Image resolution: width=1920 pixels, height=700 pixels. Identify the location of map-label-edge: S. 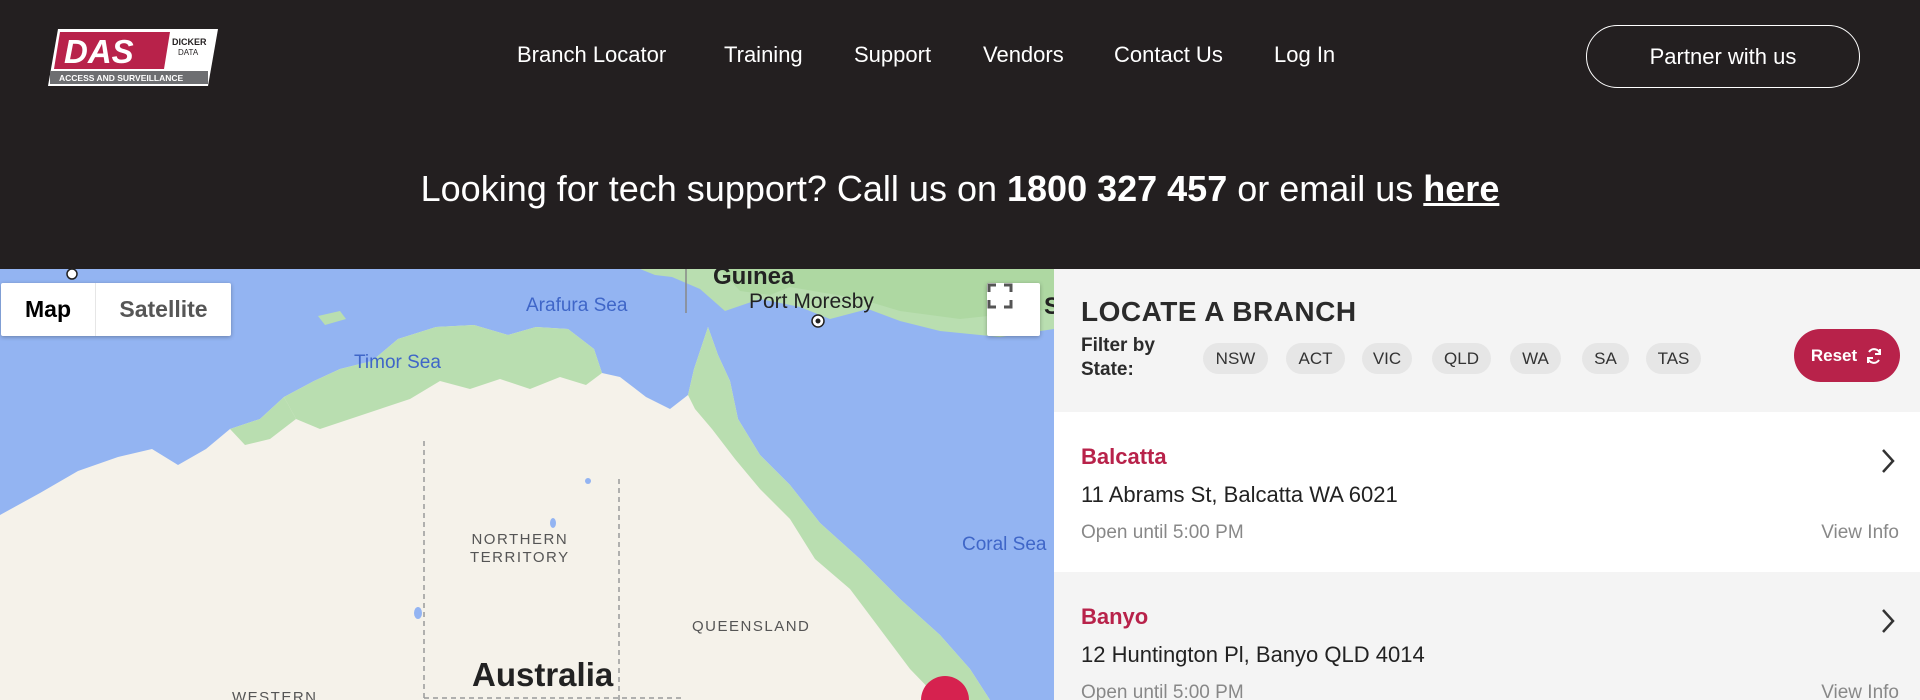
(1049, 306).